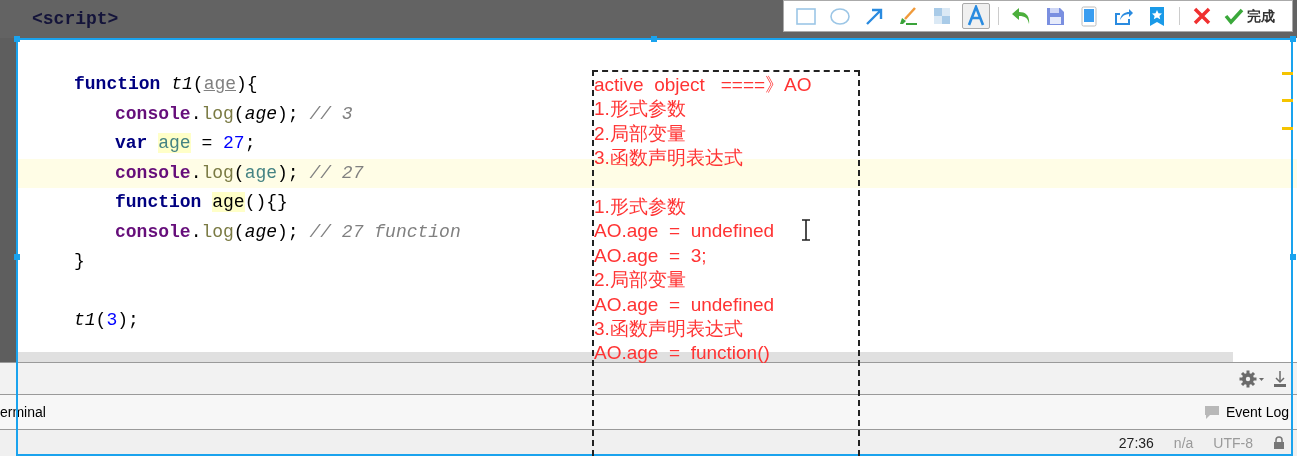 The height and width of the screenshot is (456, 1297). What do you see at coordinates (1089, 16) in the screenshot?
I see `tablet-icon` at bounding box center [1089, 16].